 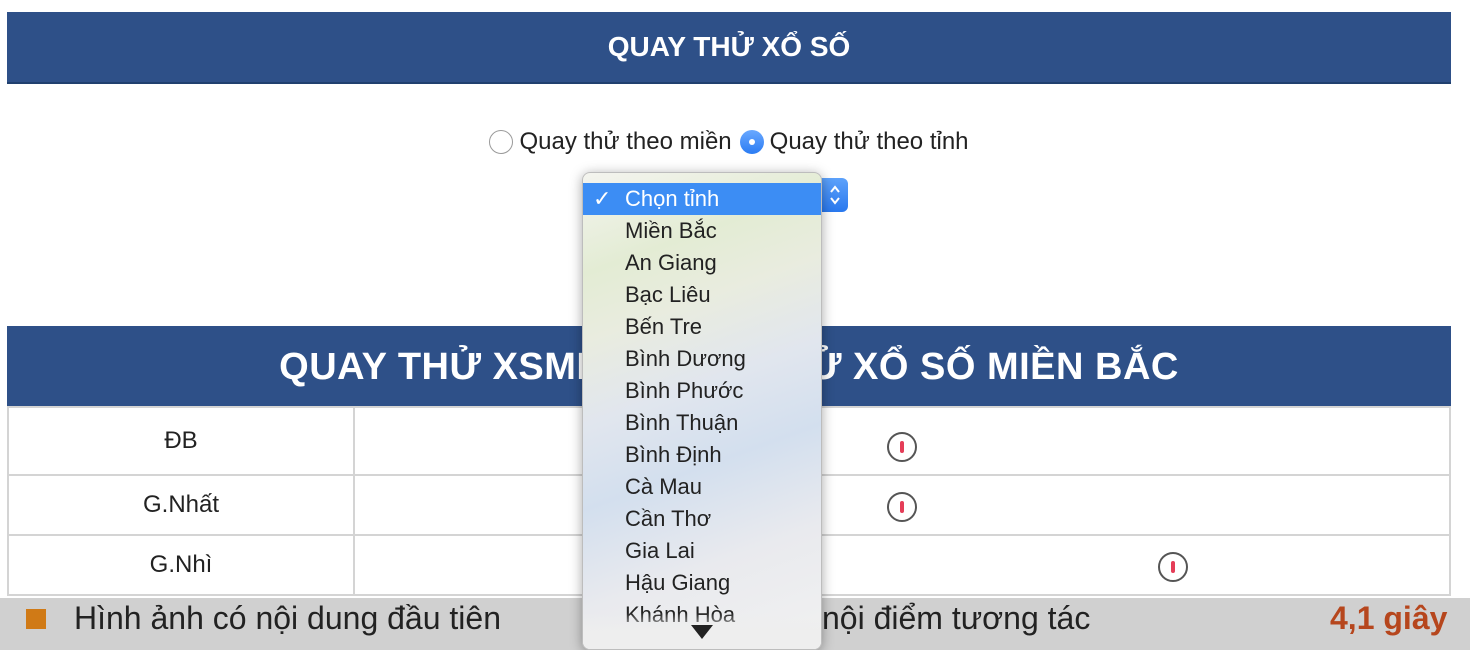 I want to click on radio-by-province: Quay thử theo tỉnh, so click(x=854, y=142).